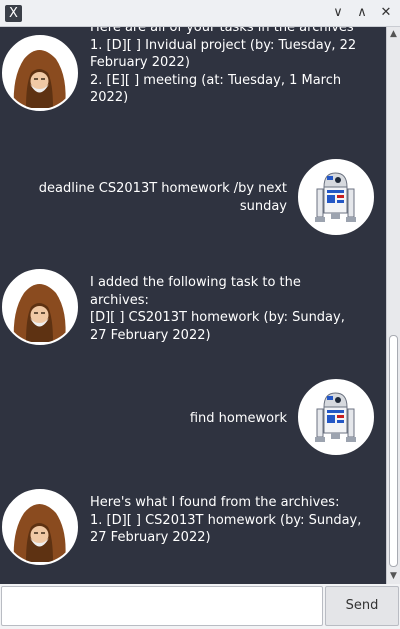  I want to click on maximize-button: ∧, so click(362, 13).